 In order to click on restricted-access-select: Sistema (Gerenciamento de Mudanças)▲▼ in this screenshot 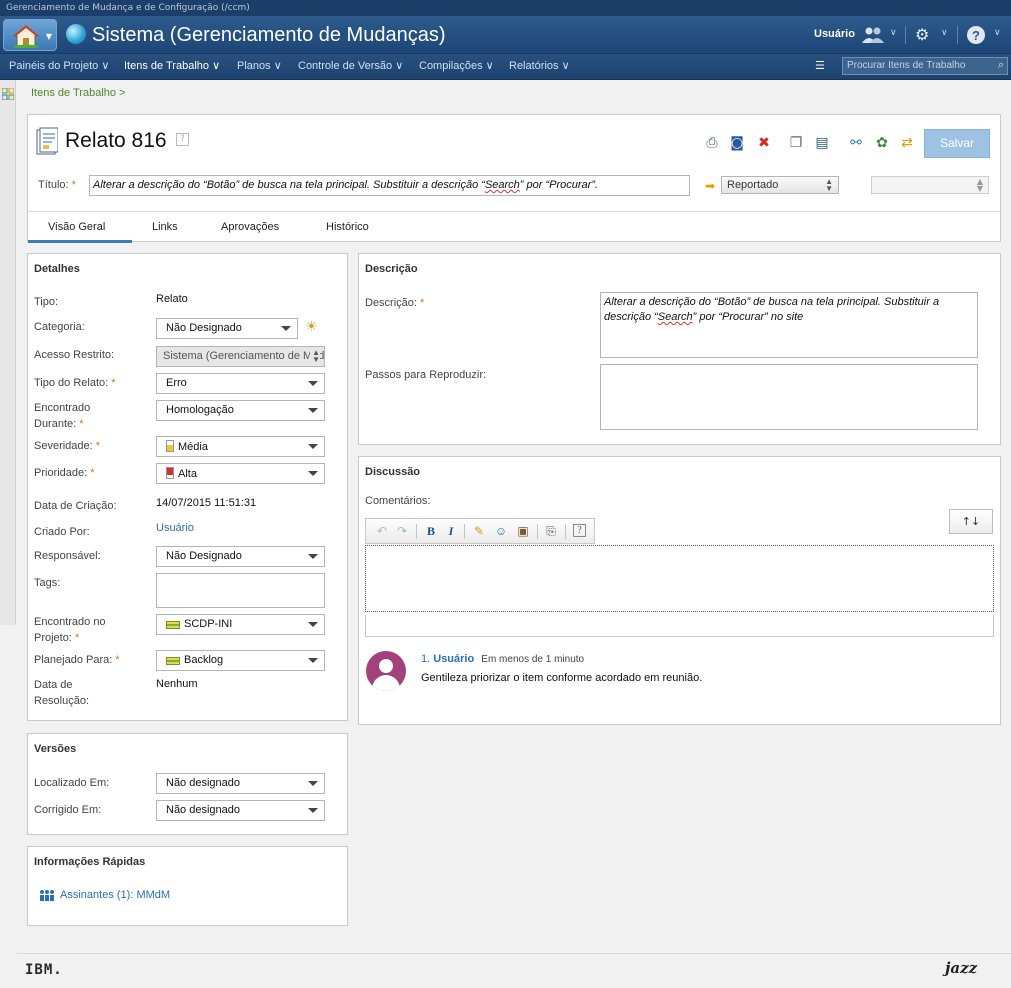, I will do `click(240, 356)`.